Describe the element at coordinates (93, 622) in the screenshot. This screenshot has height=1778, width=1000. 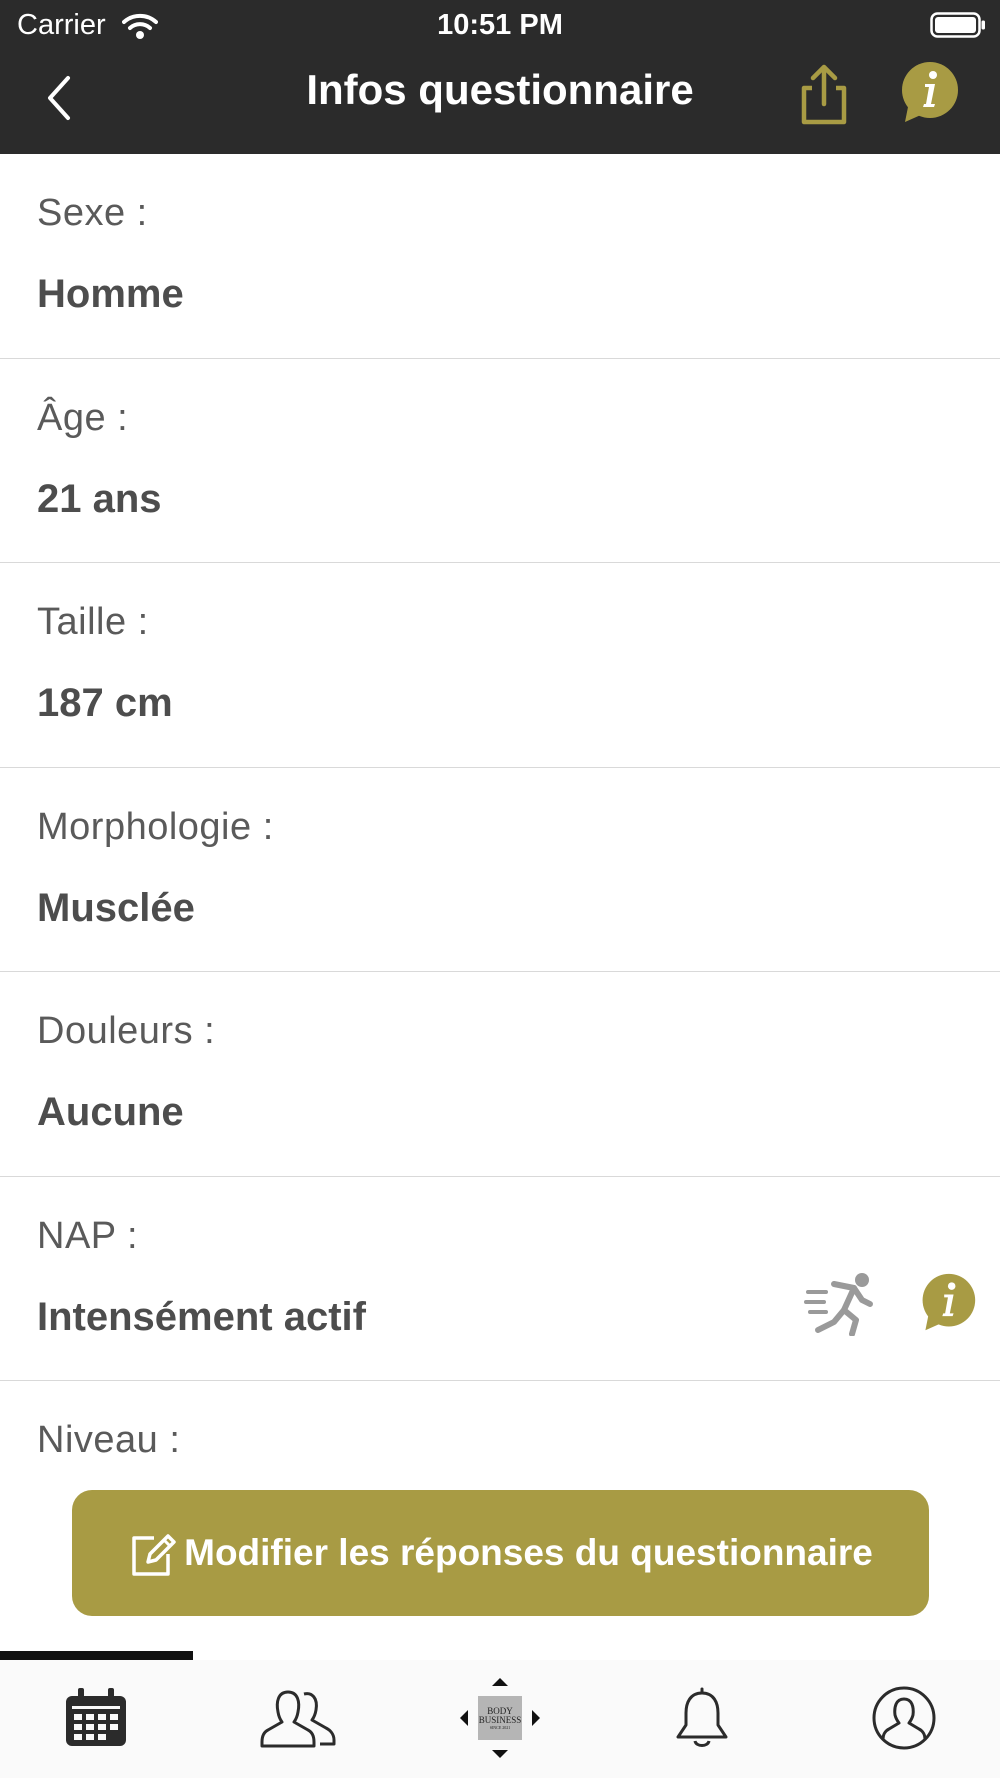
I see `row-label: Taille :` at that location.